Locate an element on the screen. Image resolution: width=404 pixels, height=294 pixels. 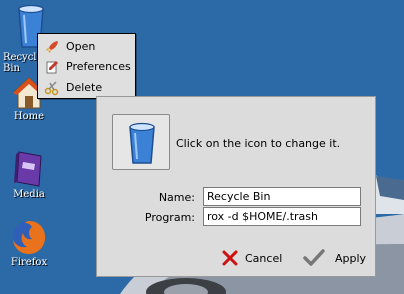
rocket-icon is located at coordinates (52, 47).